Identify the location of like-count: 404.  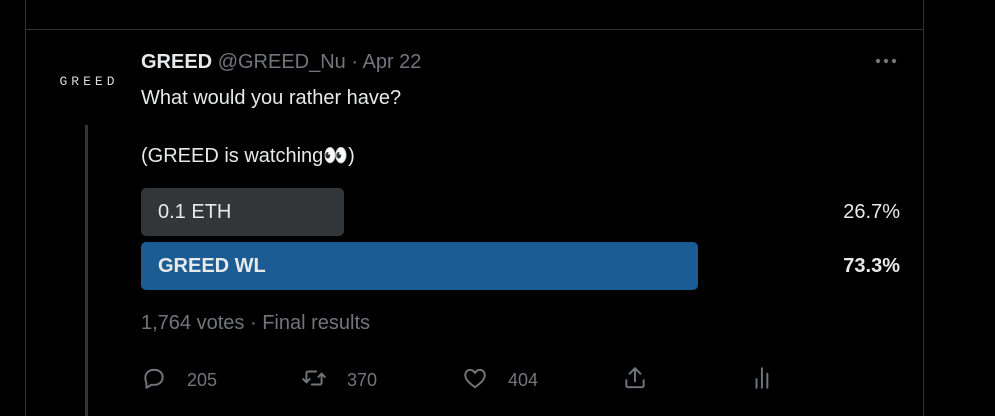
(523, 379).